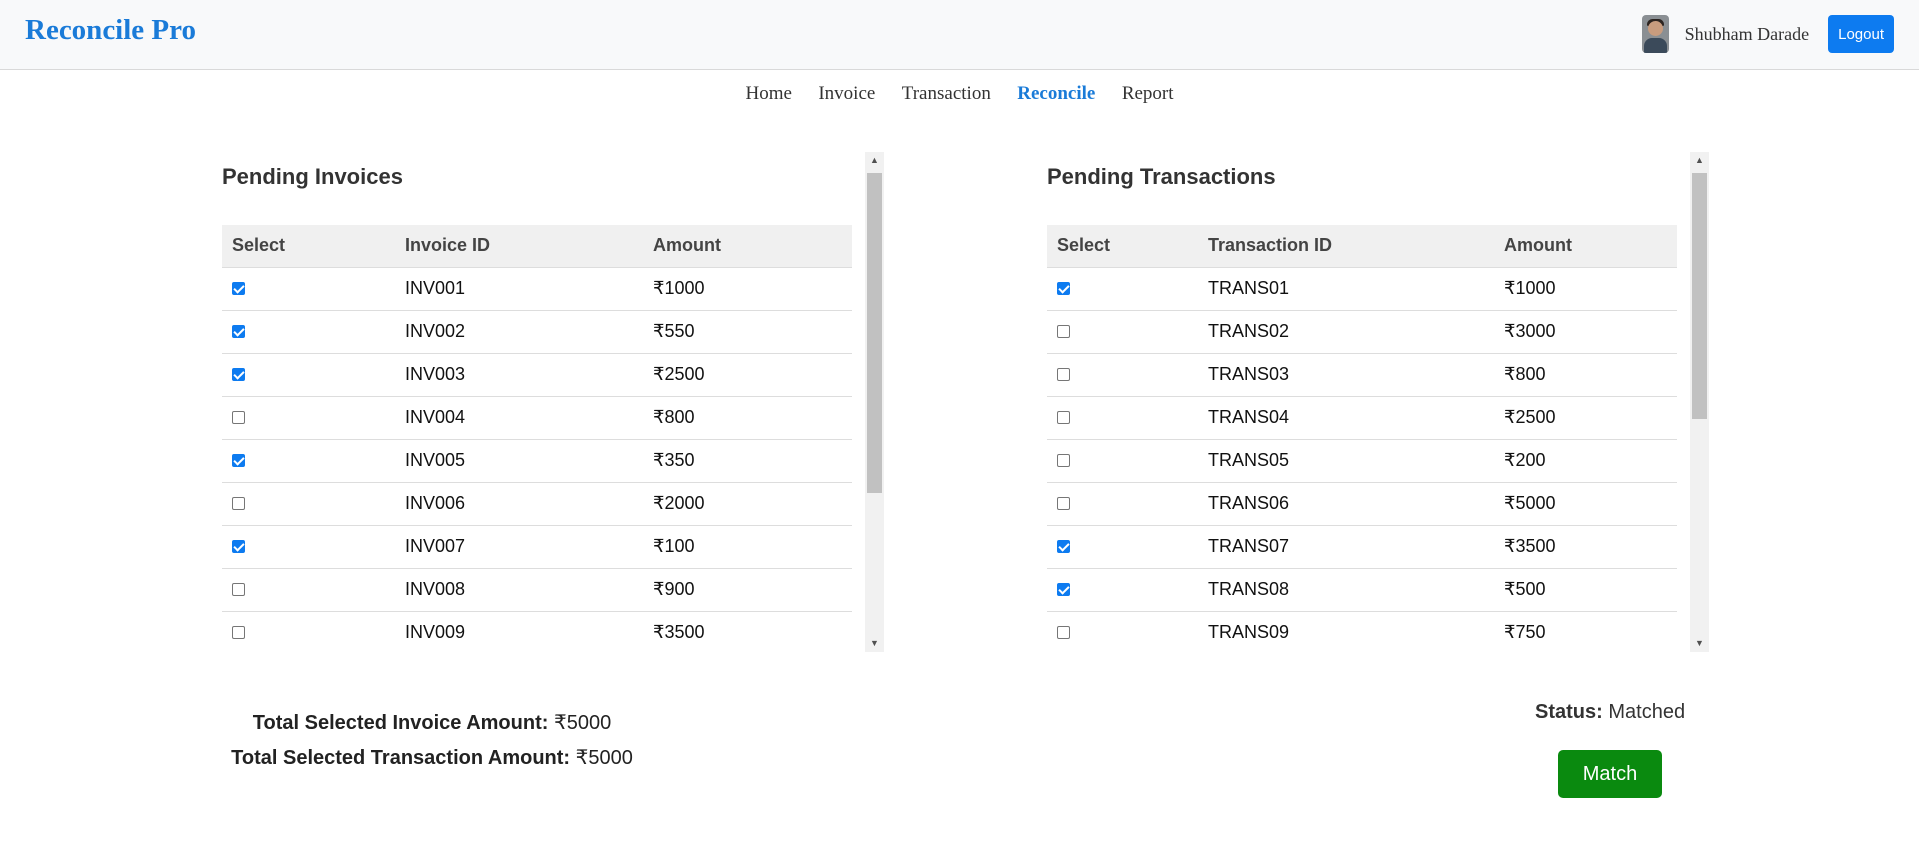 This screenshot has height=858, width=1919. I want to click on table-row: INV007 ₹100, so click(537, 546).